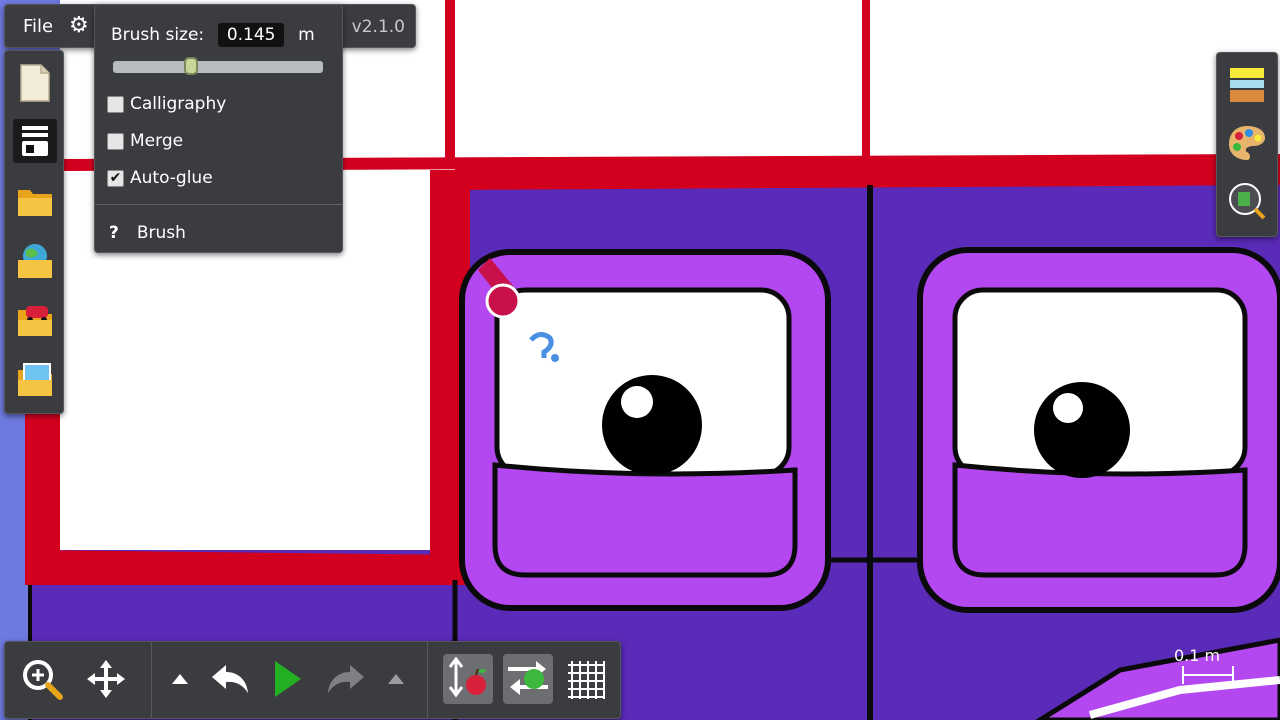 Image resolution: width=1280 pixels, height=720 pixels. Describe the element at coordinates (35, 379) in the screenshot. I see `image-folder-icon` at that location.